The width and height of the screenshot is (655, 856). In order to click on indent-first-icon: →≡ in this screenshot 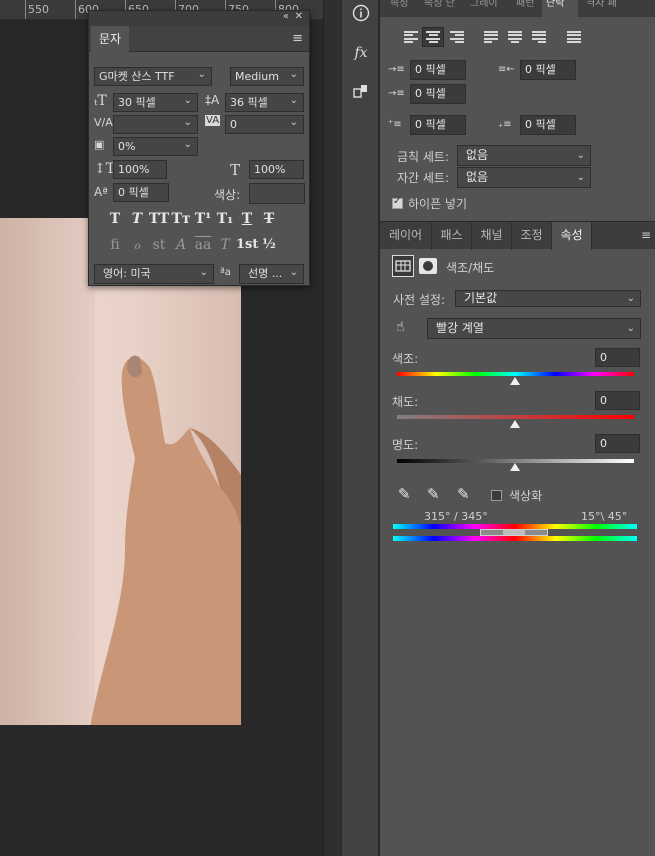, I will do `click(396, 93)`.